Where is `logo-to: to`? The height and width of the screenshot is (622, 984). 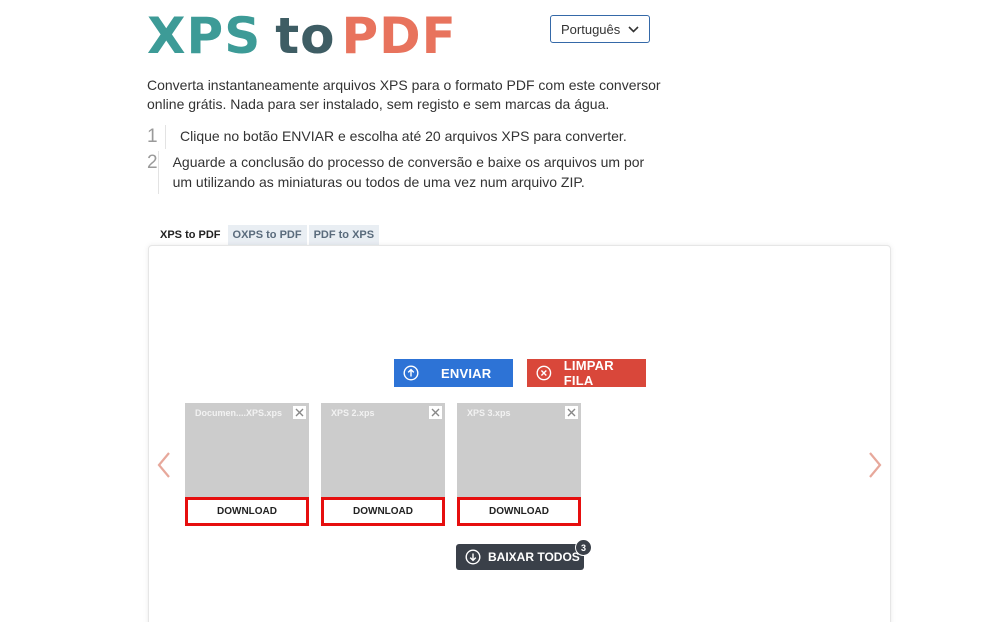
logo-to: to is located at coordinates (305, 36).